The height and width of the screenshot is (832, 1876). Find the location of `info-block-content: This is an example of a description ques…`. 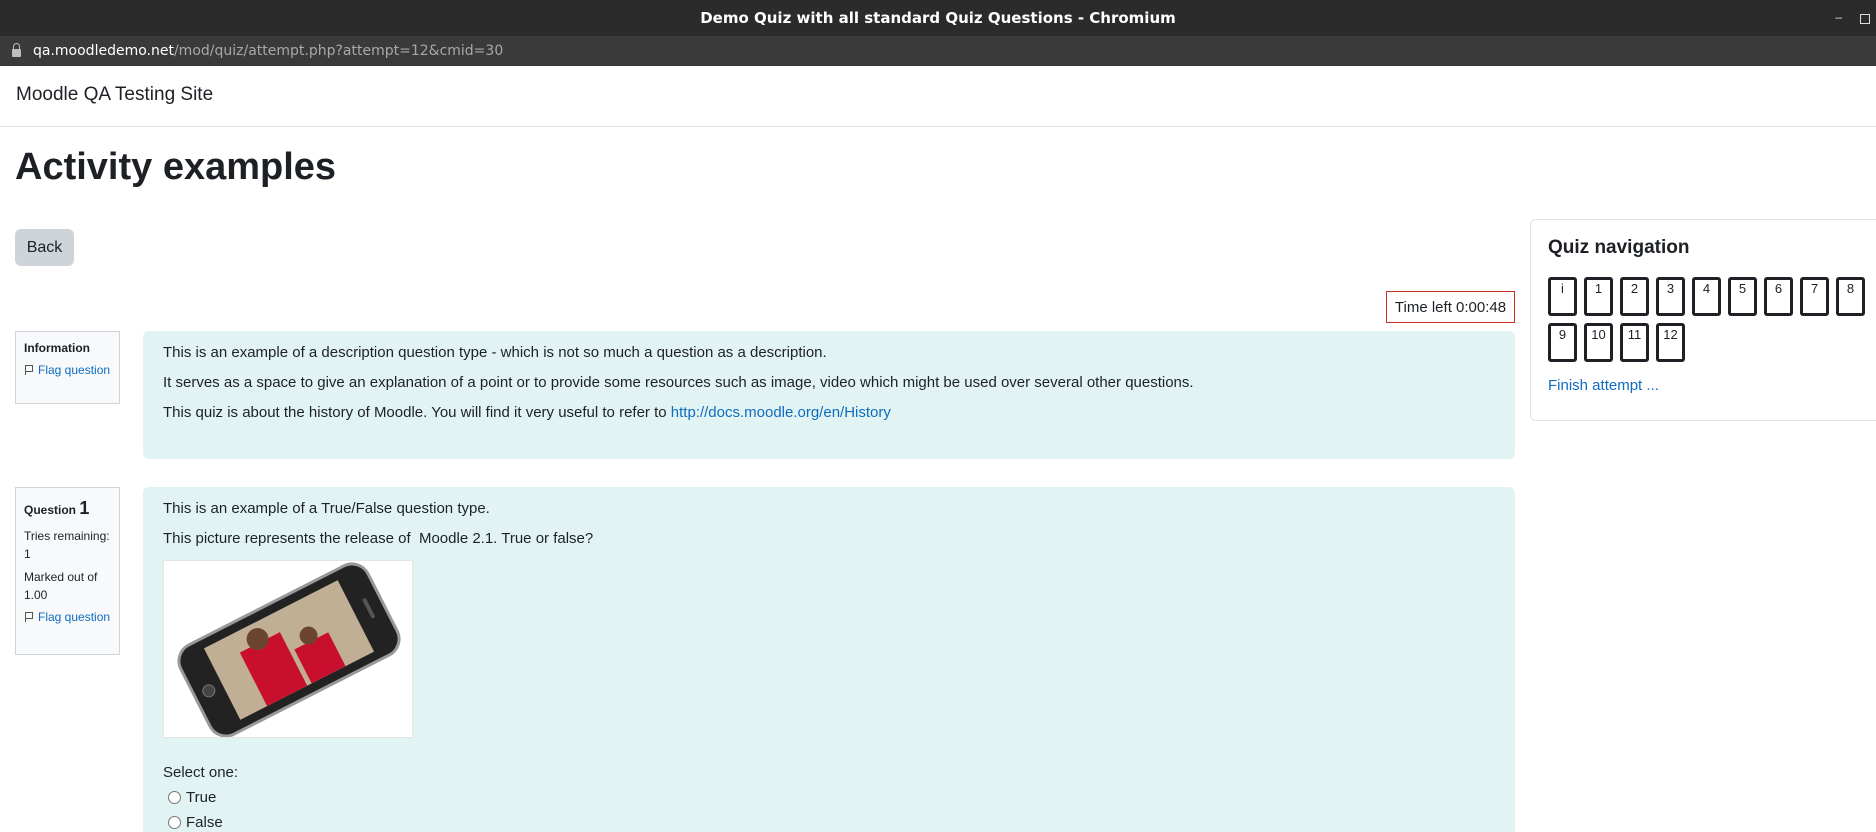

info-block-content: This is an example of a description ques… is located at coordinates (829, 395).